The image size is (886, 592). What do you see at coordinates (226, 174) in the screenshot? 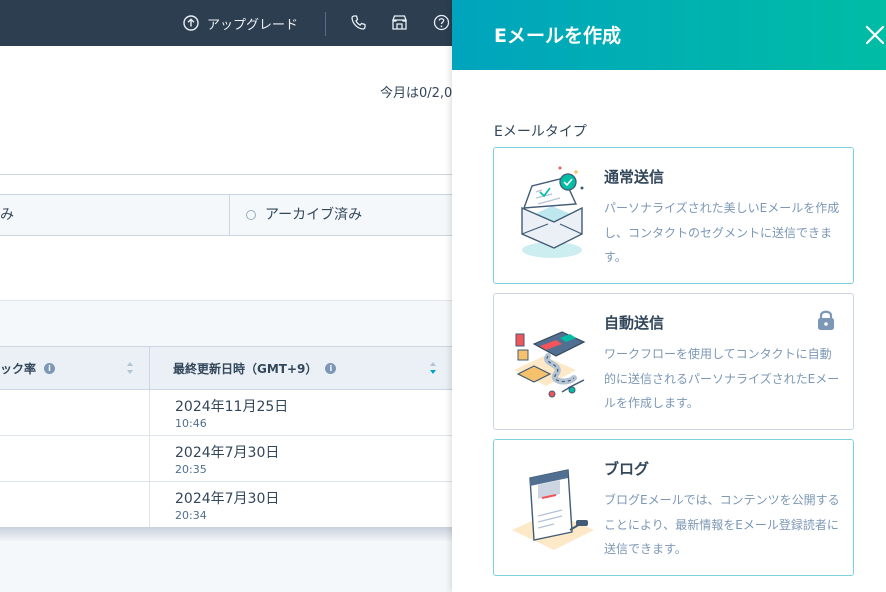
I see `section-divider` at bounding box center [226, 174].